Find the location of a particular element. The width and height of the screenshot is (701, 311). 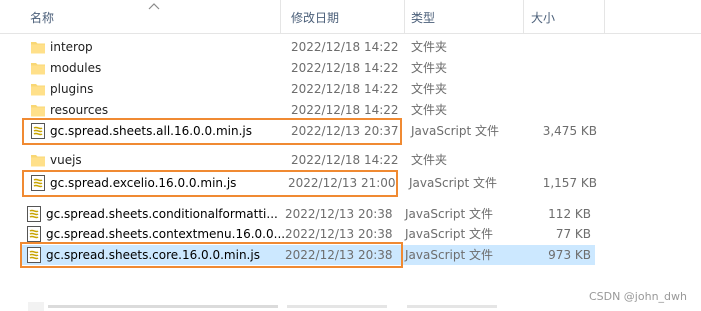

column-type-header: 类型 is located at coordinates (423, 17).